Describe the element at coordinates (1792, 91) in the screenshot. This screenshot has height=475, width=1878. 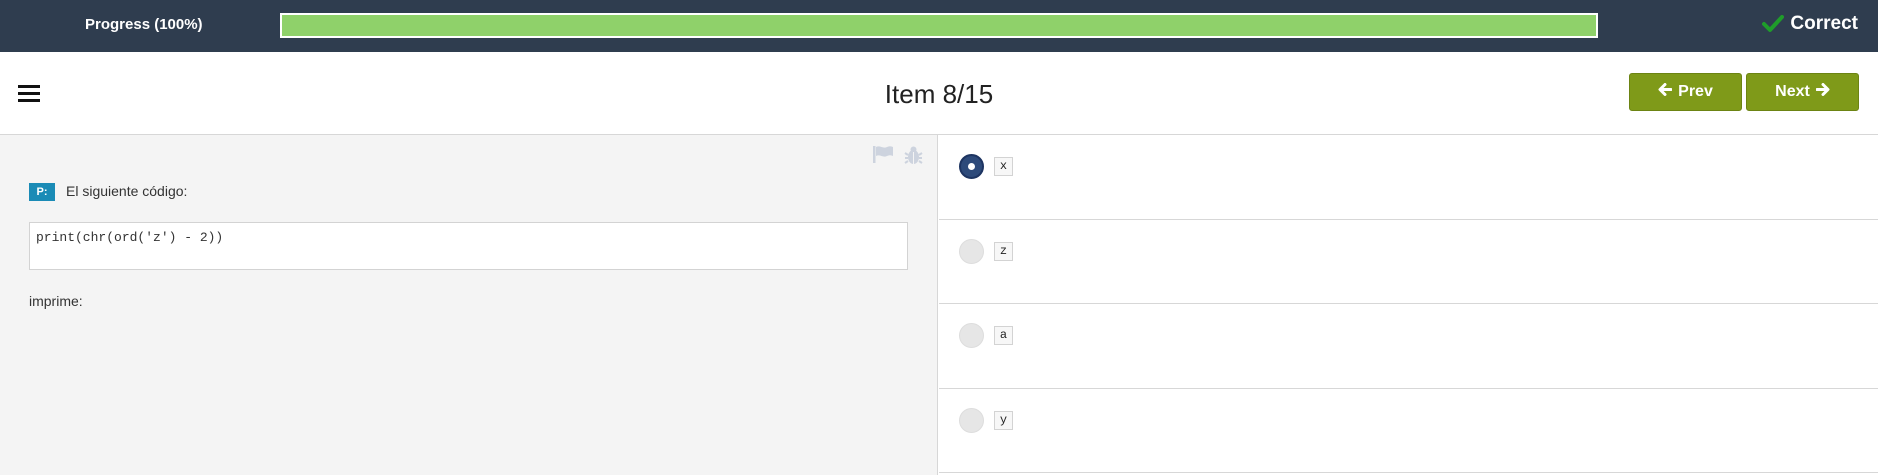
I see `next-label: Next` at that location.